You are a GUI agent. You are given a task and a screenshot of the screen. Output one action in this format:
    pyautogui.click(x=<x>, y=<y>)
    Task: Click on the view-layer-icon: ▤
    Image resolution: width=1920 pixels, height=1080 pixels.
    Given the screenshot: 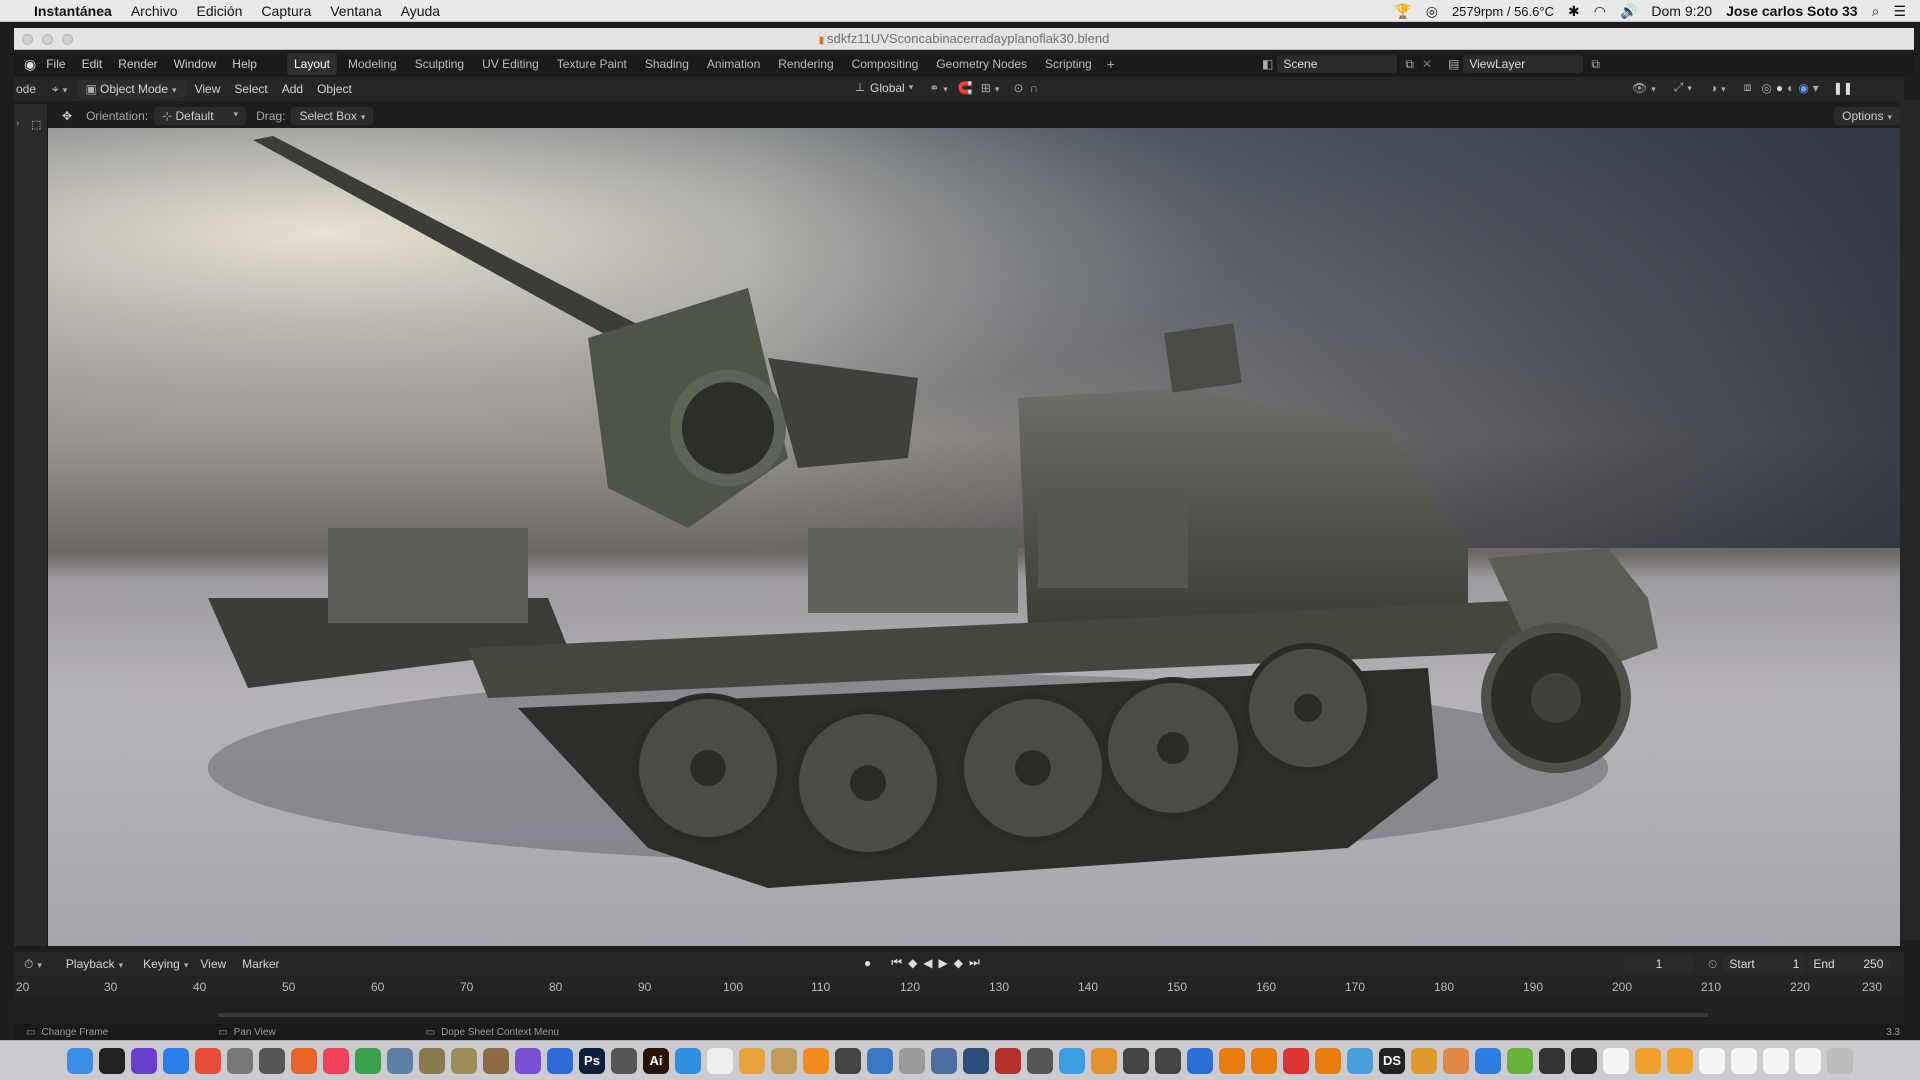 What is the action you would take?
    pyautogui.click(x=1453, y=64)
    